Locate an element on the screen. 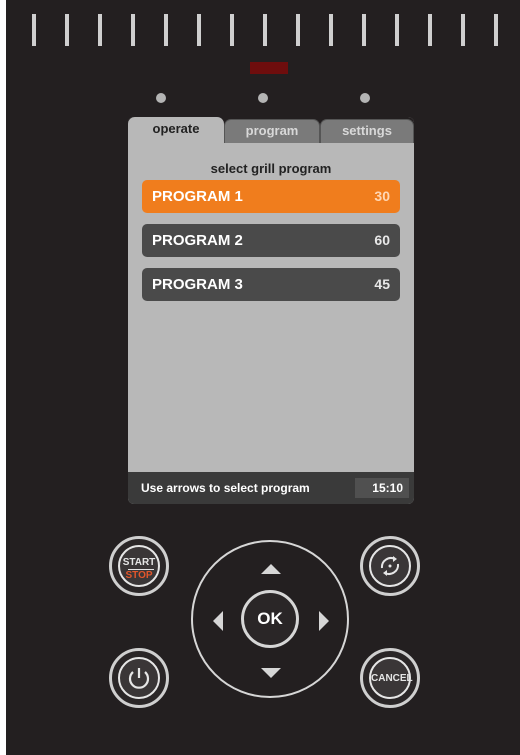 This screenshot has width=520, height=755. program-name: PROGRAM 3 is located at coordinates (197, 284).